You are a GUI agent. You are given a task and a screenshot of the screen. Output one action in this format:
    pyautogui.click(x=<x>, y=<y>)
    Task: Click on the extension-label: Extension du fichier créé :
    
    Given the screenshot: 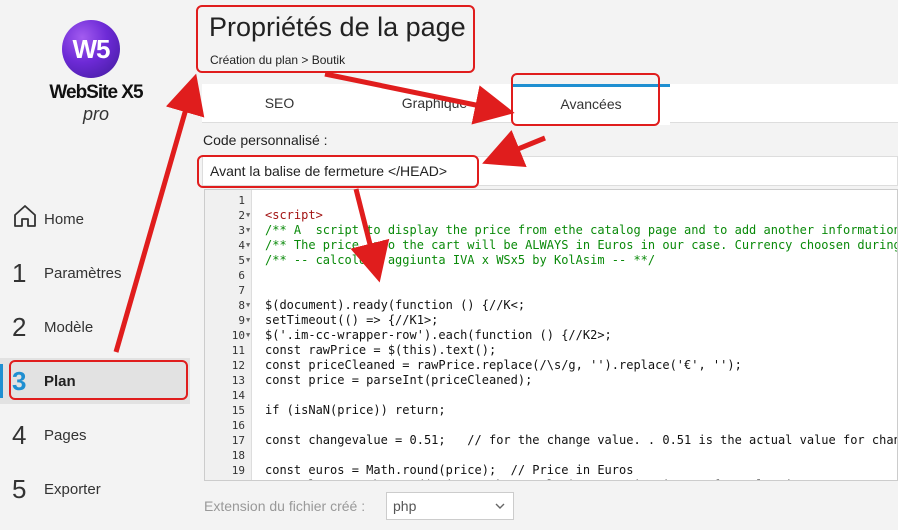 What is the action you would take?
    pyautogui.click(x=285, y=506)
    